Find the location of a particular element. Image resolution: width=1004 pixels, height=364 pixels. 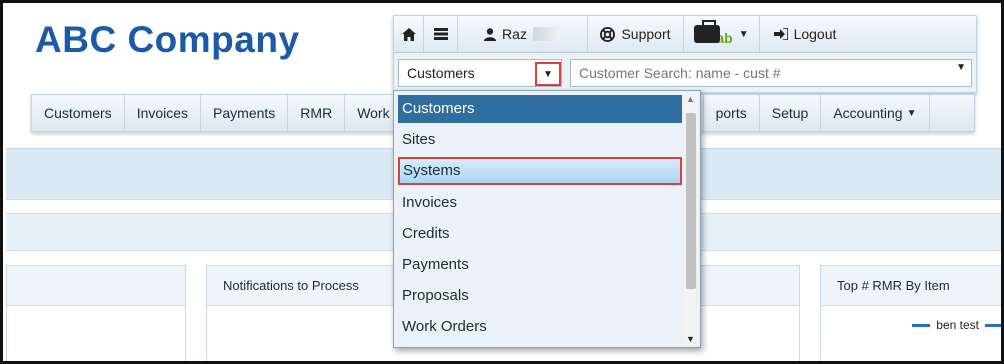

briefcase-menu: ab ▼ is located at coordinates (722, 34).